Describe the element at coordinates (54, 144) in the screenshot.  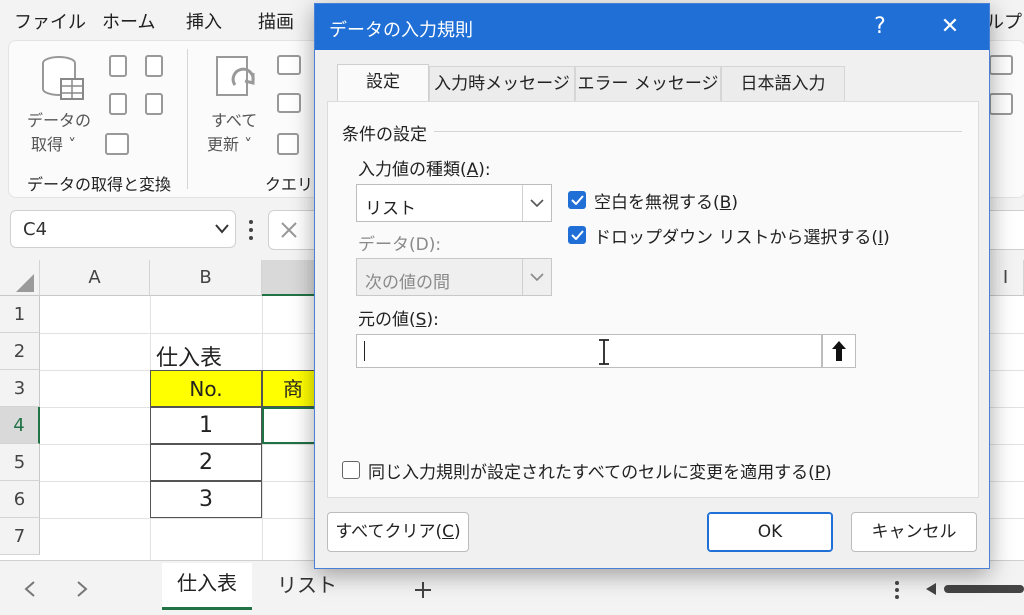
I see `get-data-label-2: 取得 ˅` at that location.